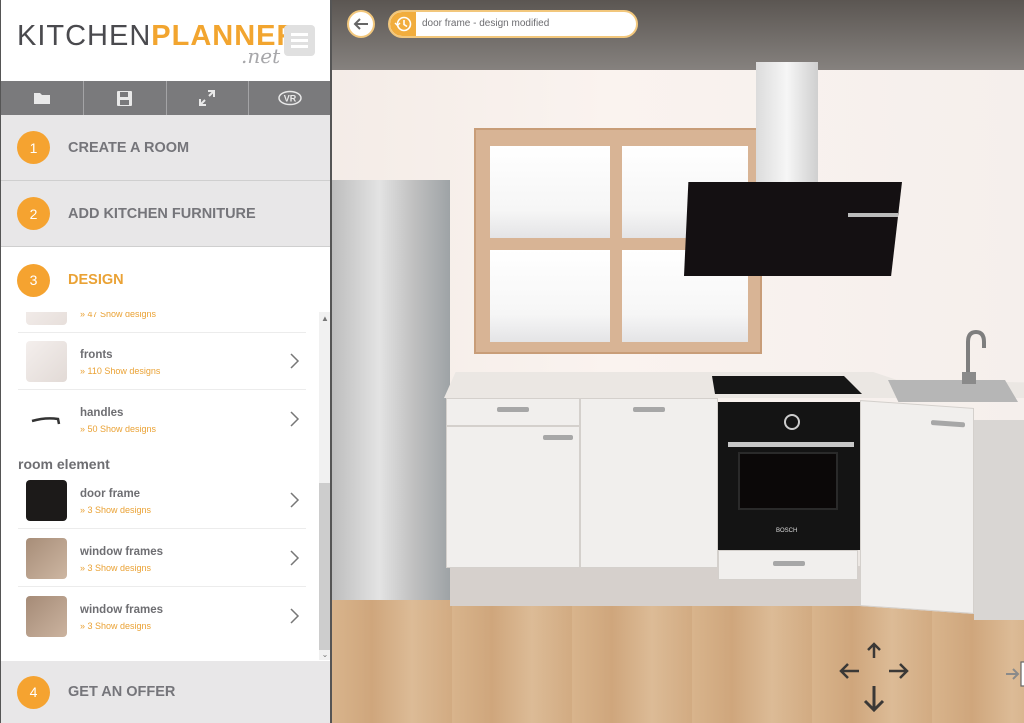 Image resolution: width=1024 pixels, height=723 pixels. What do you see at coordinates (33, 280) in the screenshot?
I see `step-number: 3` at bounding box center [33, 280].